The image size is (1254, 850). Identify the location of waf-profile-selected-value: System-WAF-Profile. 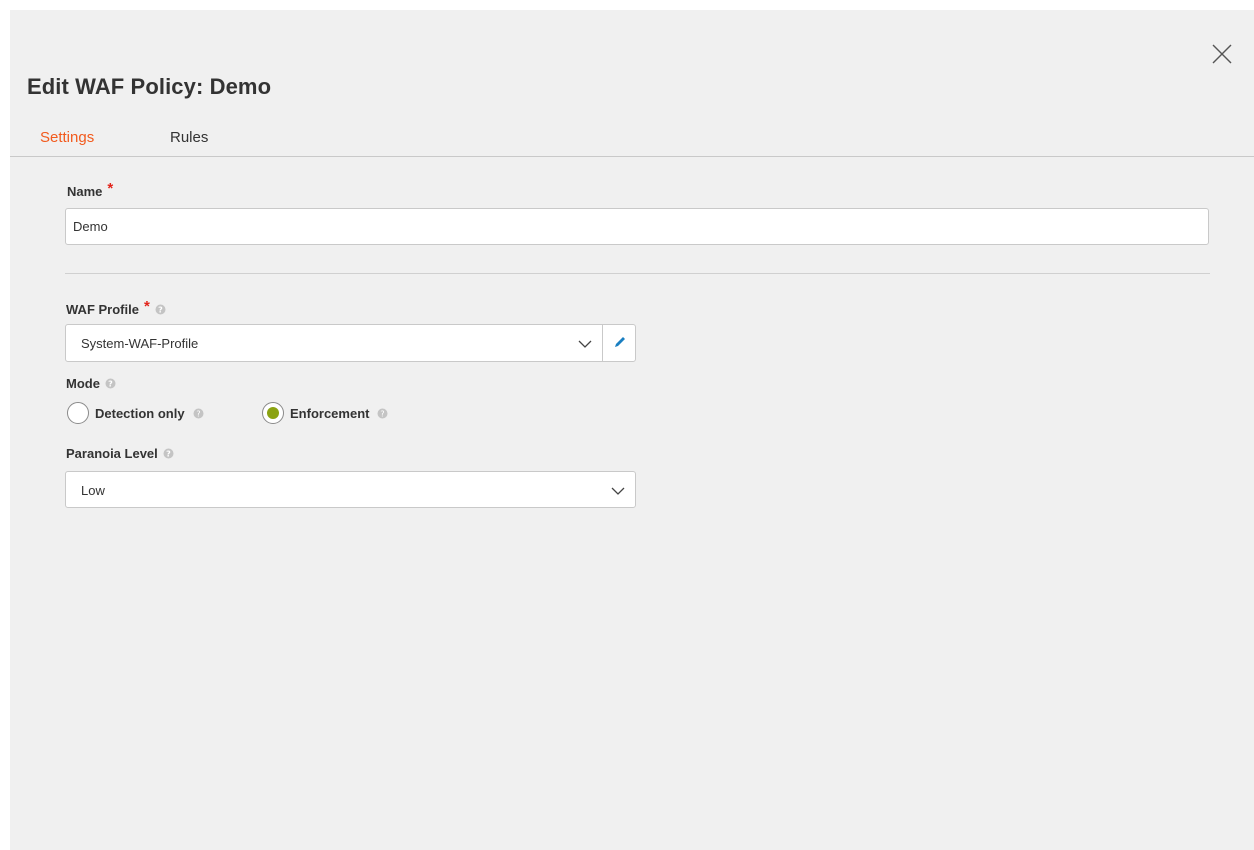
(140, 343).